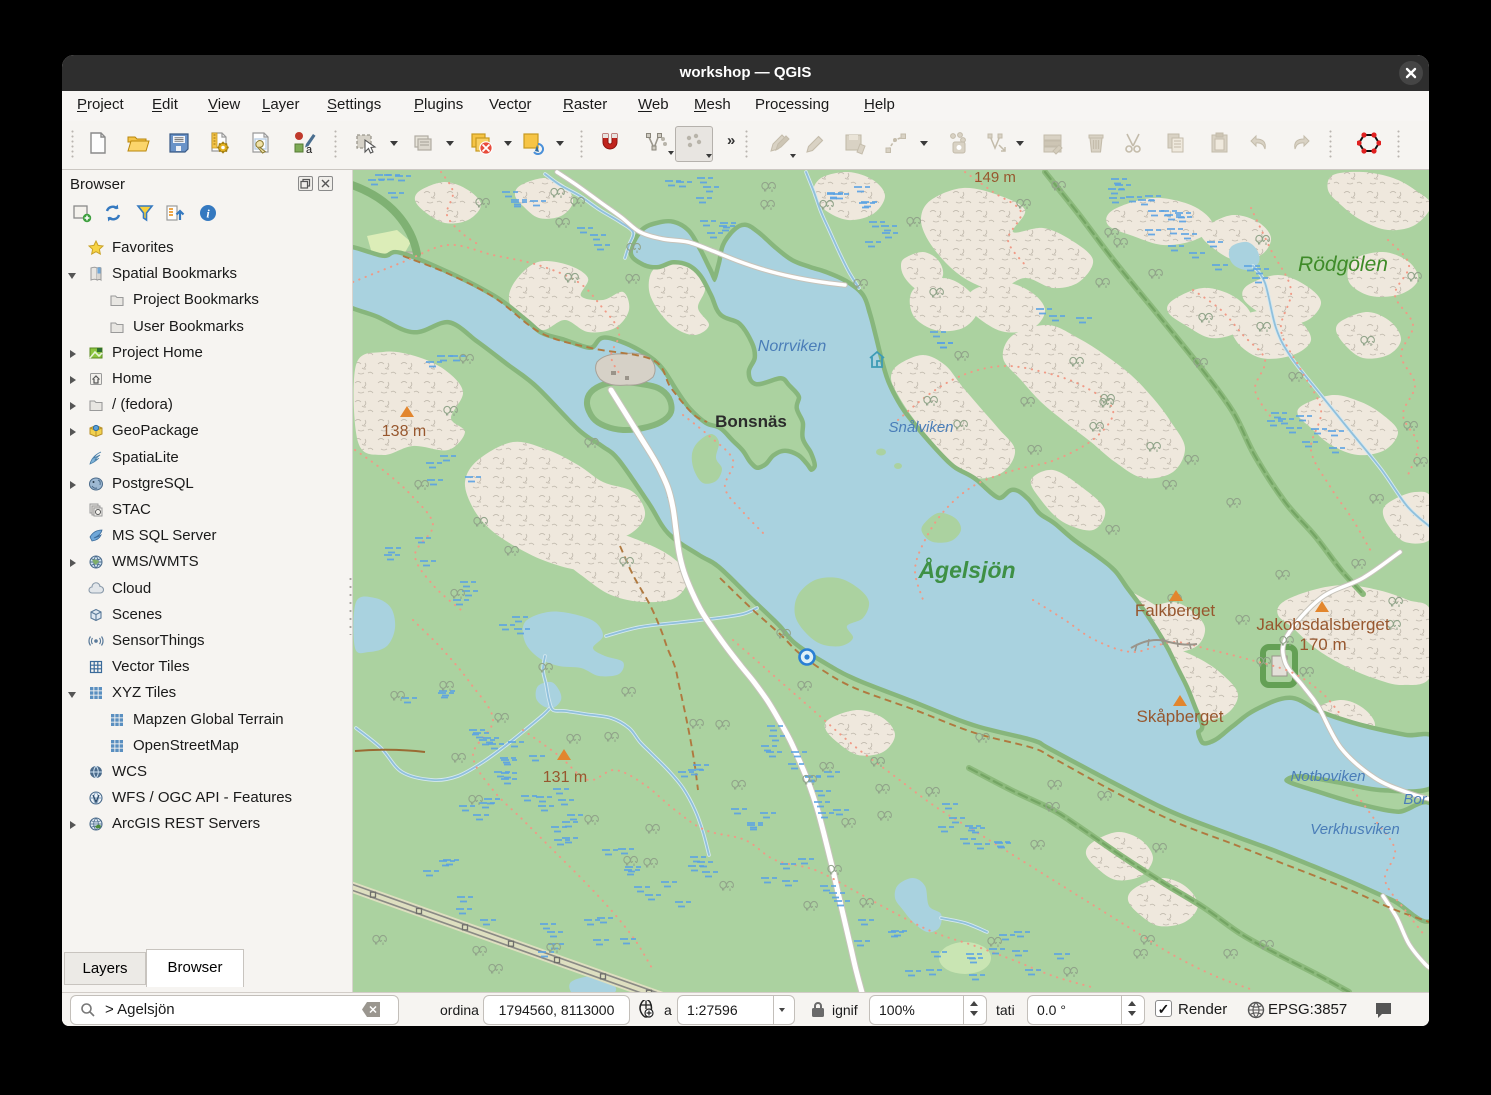 This screenshot has height=1095, width=1491. I want to click on svg-text: 170 m, so click(1322, 644).